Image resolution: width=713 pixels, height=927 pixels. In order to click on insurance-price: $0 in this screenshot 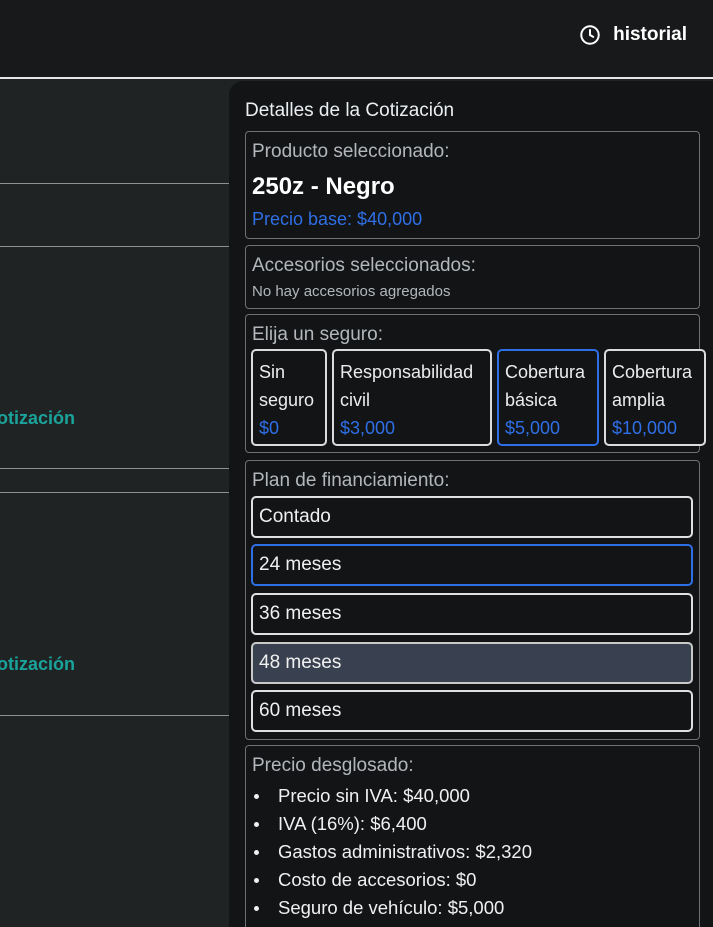, I will do `click(269, 428)`.